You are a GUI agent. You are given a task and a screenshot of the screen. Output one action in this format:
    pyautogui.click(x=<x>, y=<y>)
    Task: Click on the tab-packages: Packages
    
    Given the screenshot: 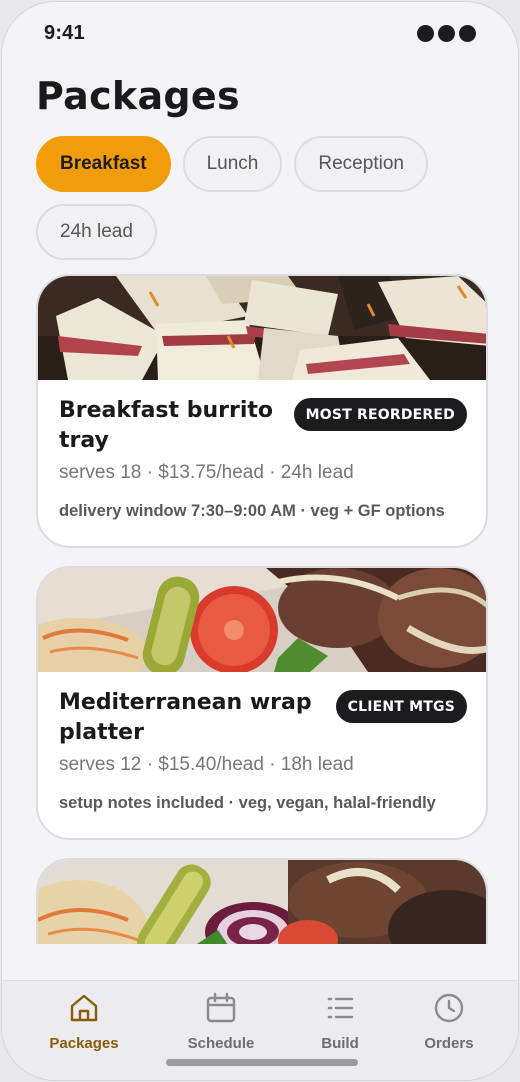 What is the action you would take?
    pyautogui.click(x=84, y=1021)
    